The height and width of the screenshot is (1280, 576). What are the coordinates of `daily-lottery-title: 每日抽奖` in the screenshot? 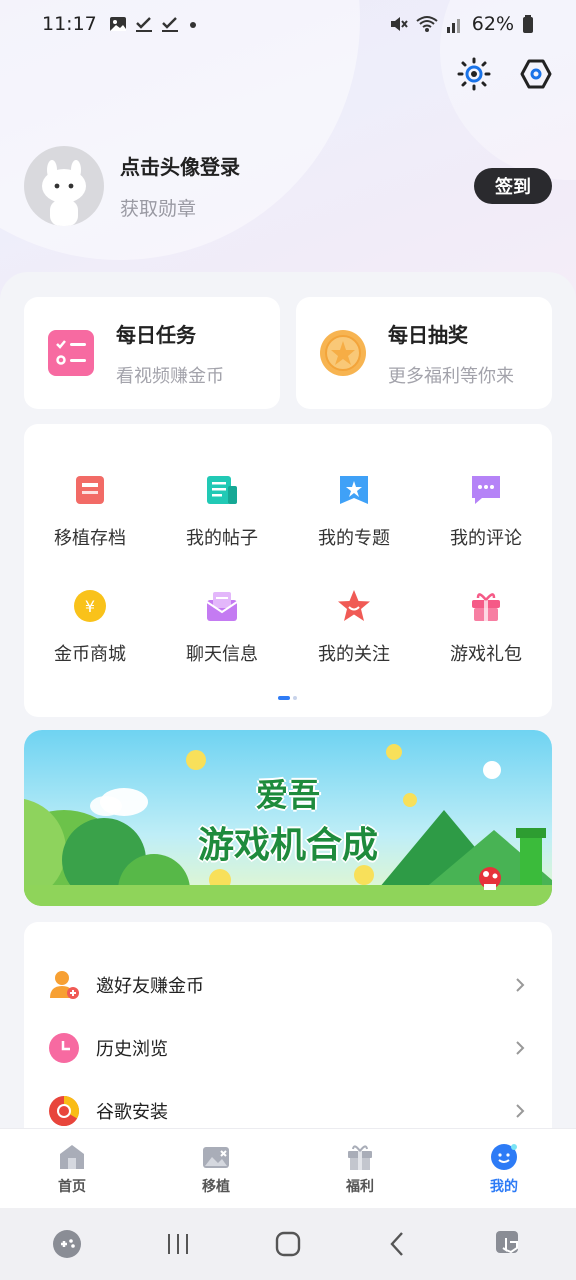 It's located at (428, 334).